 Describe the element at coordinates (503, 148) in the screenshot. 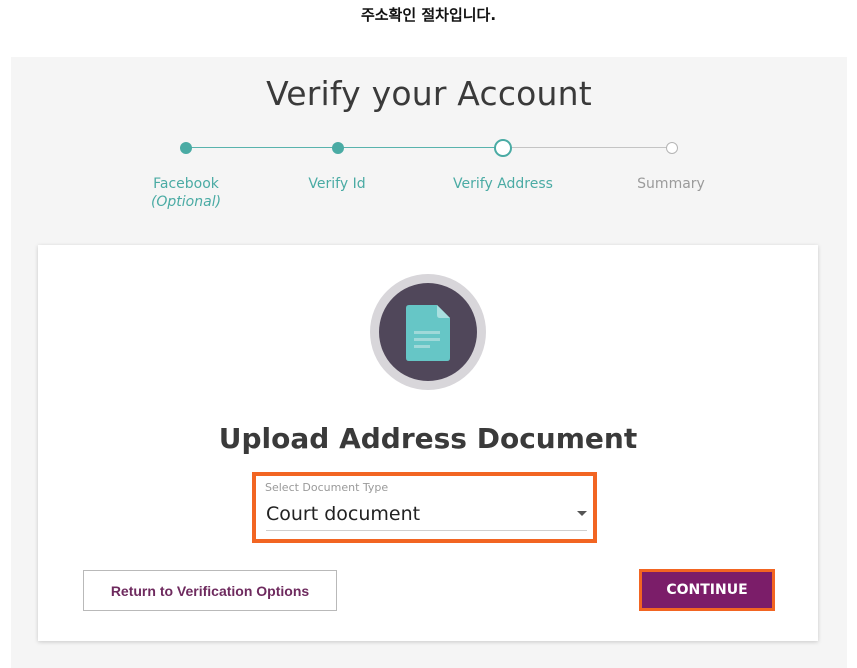

I see `step-dot-verify-address` at that location.